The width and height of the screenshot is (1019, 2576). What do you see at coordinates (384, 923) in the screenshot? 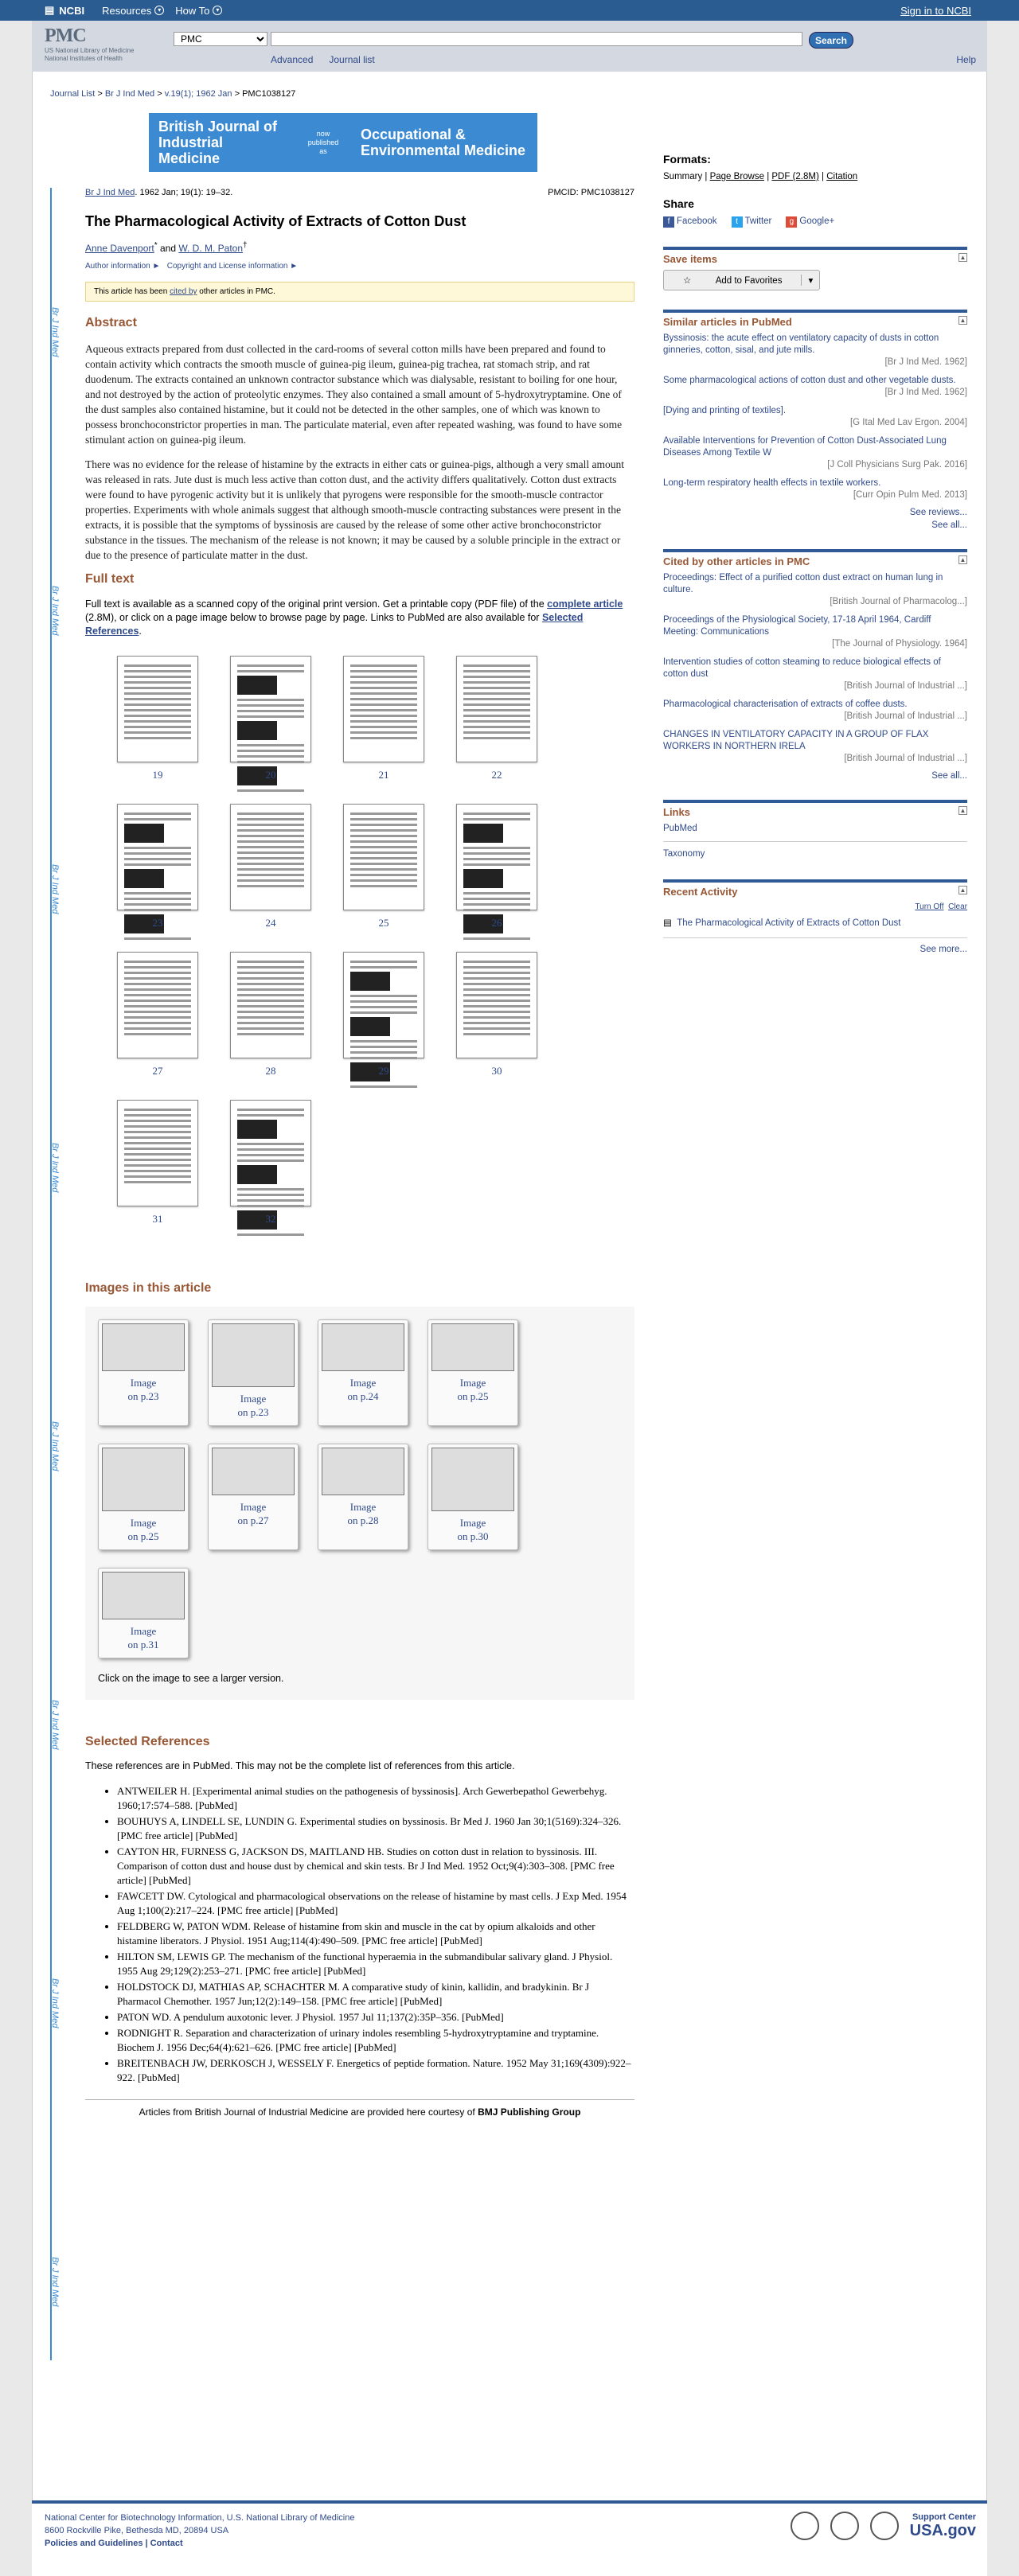
I see `page-number: 25` at bounding box center [384, 923].